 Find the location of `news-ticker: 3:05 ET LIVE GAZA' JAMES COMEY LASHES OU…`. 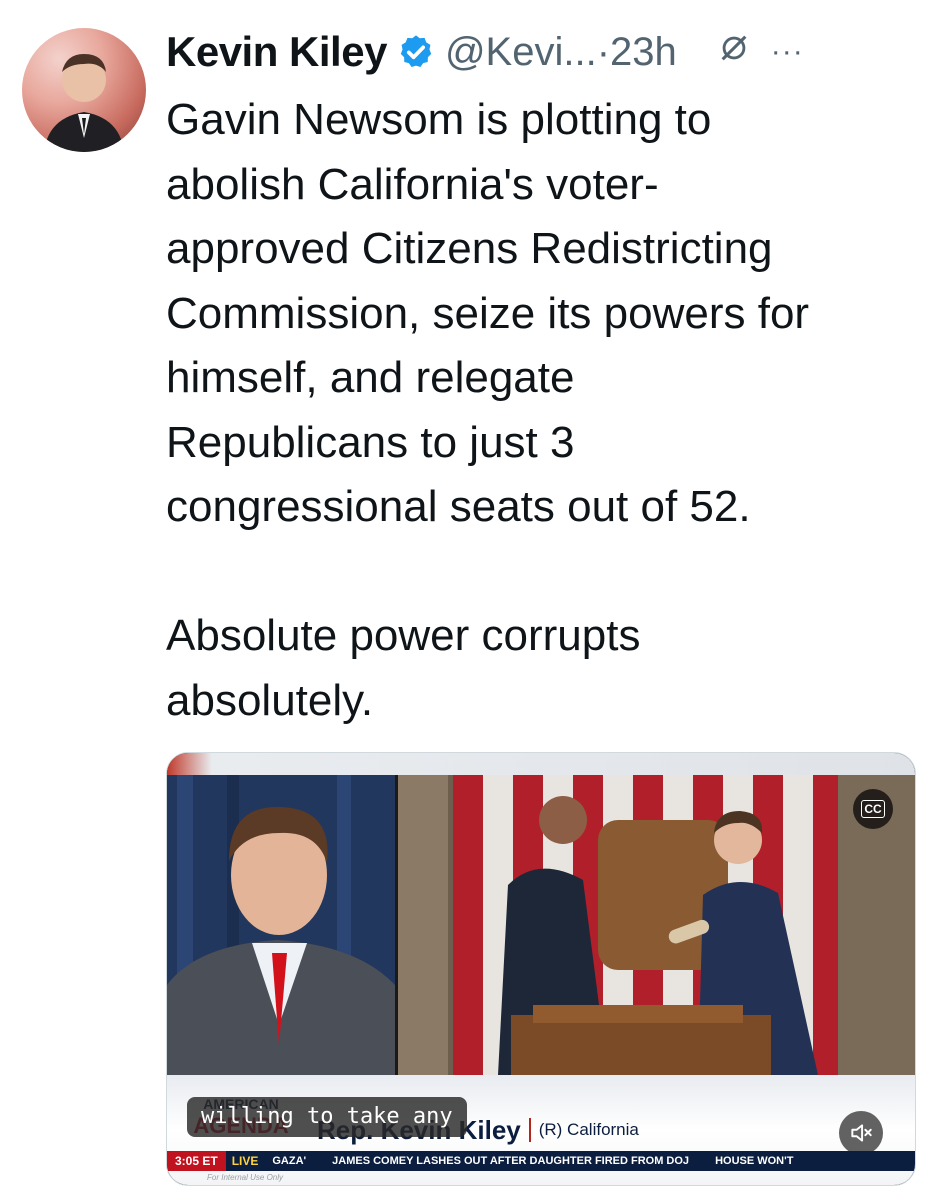

news-ticker: 3:05 ET LIVE GAZA' JAMES COMEY LASHES OU… is located at coordinates (541, 1161).